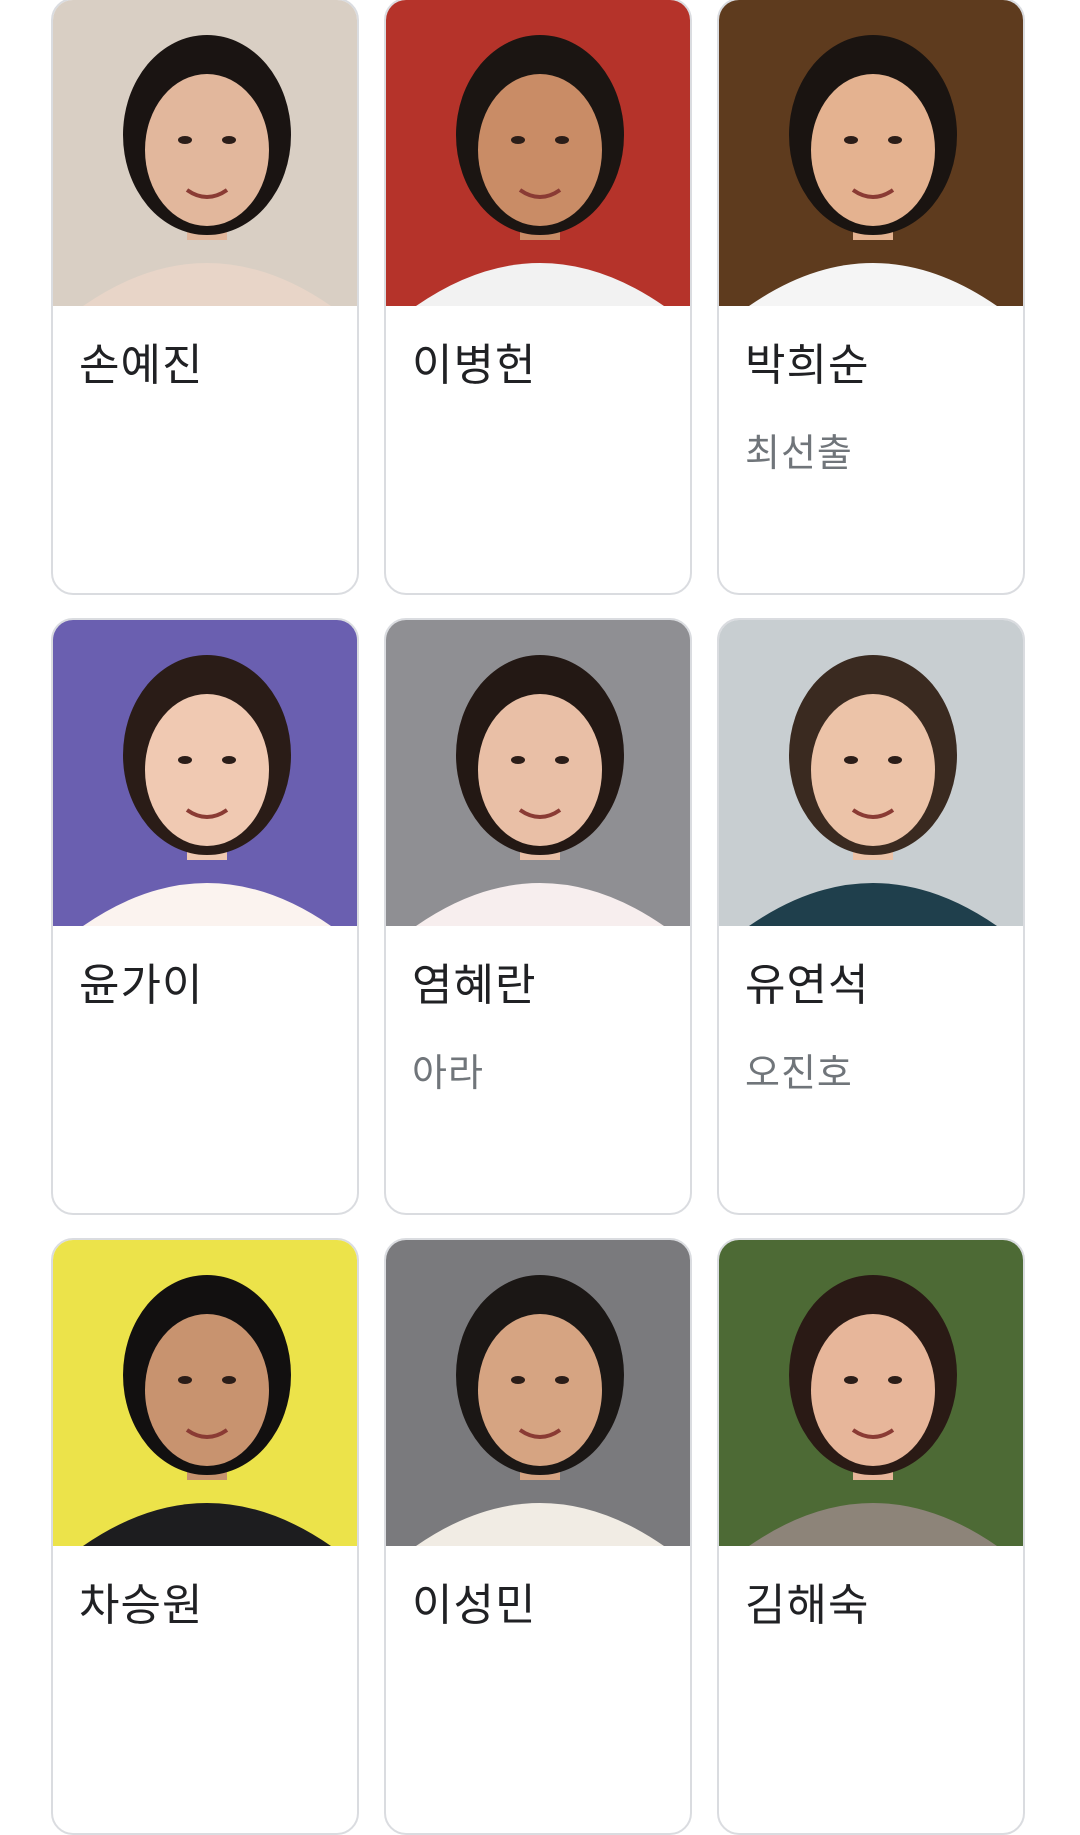 The height and width of the screenshot is (1835, 1080). I want to click on cast-card: 윤가이, so click(205, 916).